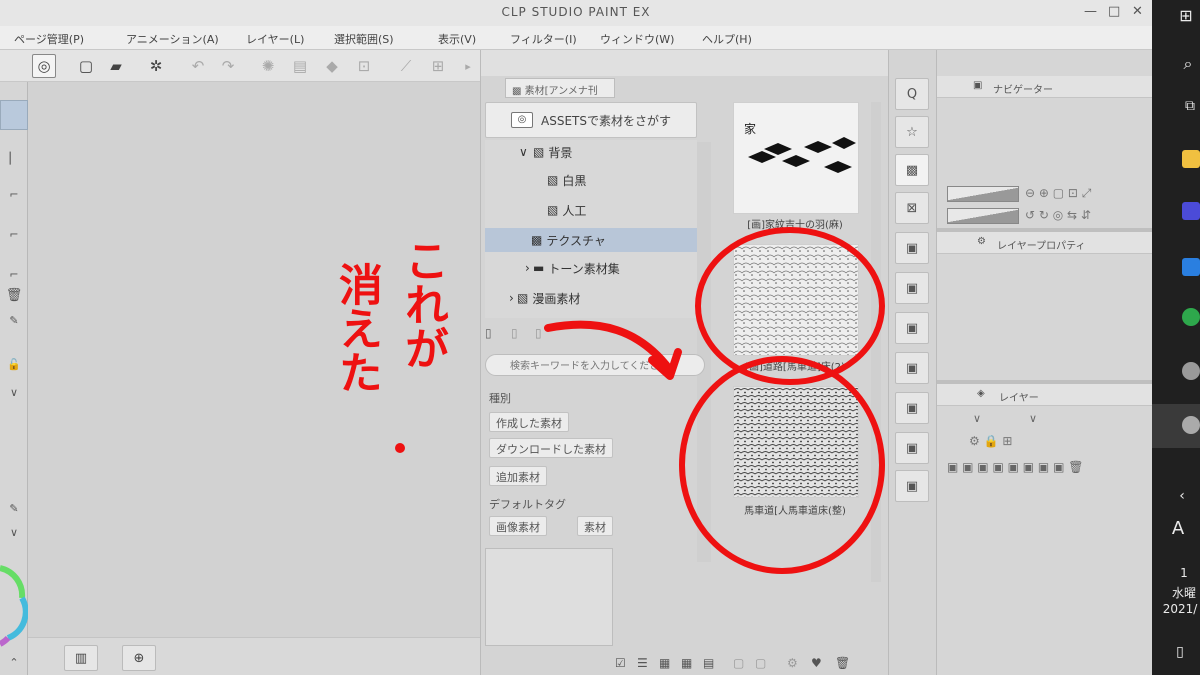  I want to click on tool-slot-1: ▏, so click(14, 158).